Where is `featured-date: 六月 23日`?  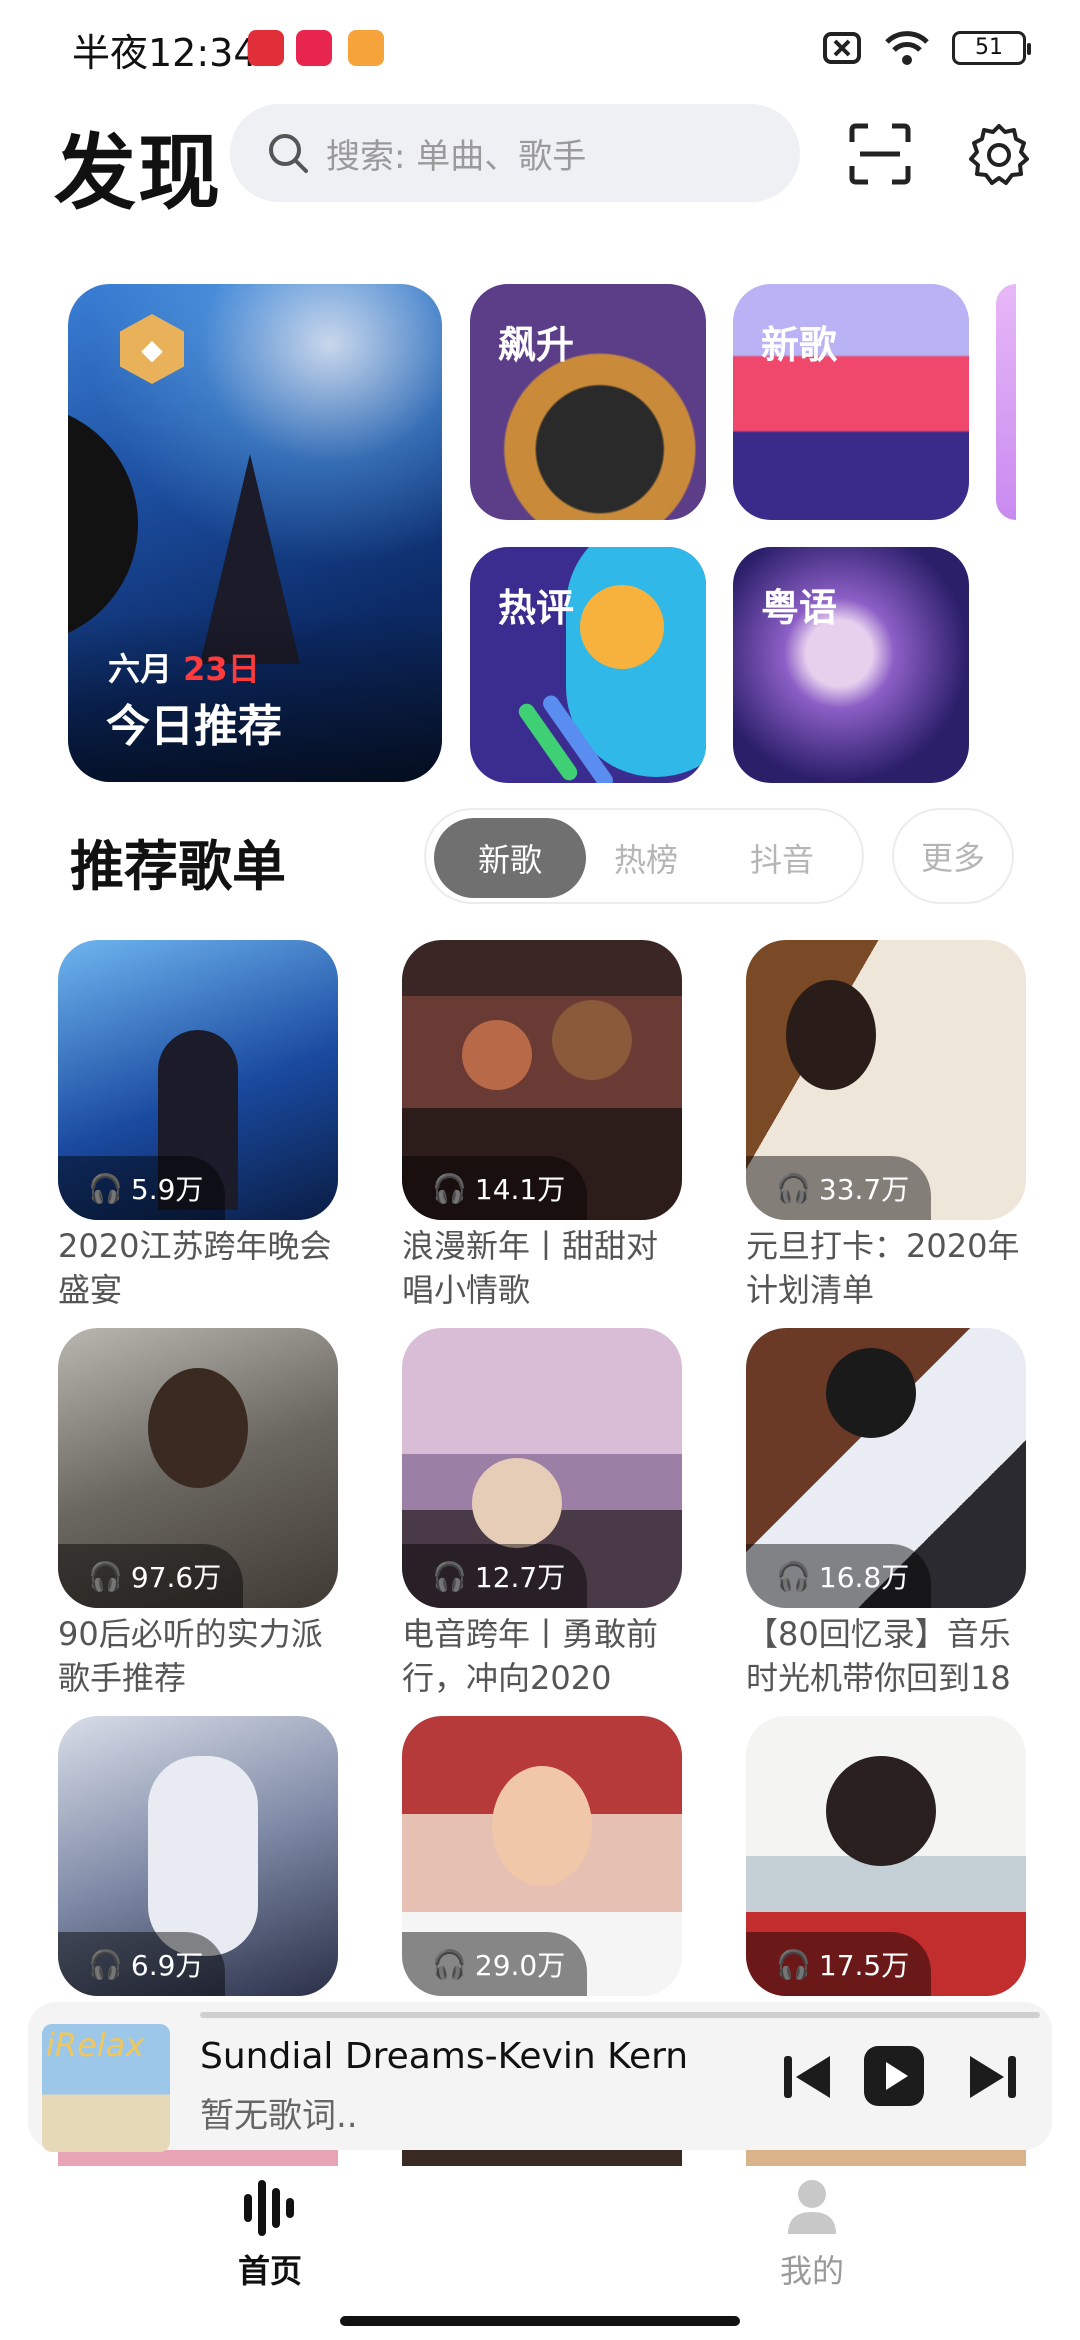
featured-date: 六月 23日 is located at coordinates (184, 669).